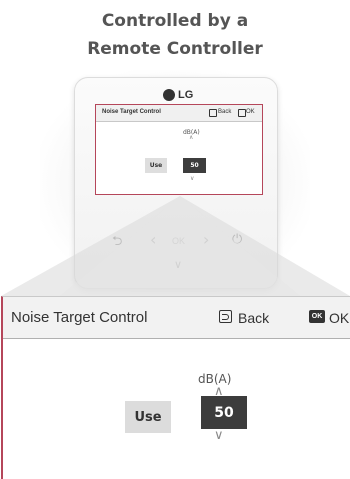  Describe the element at coordinates (339, 318) in the screenshot. I see `ok-label: OK` at that location.